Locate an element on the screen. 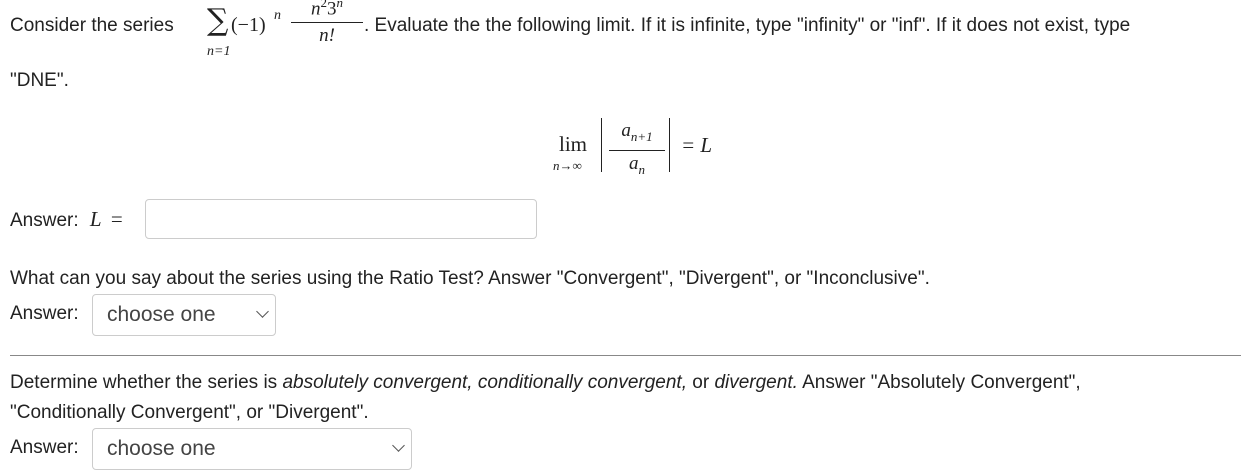 The width and height of the screenshot is (1241, 470). sum-lower-limit: n=1 is located at coordinates (219, 51).